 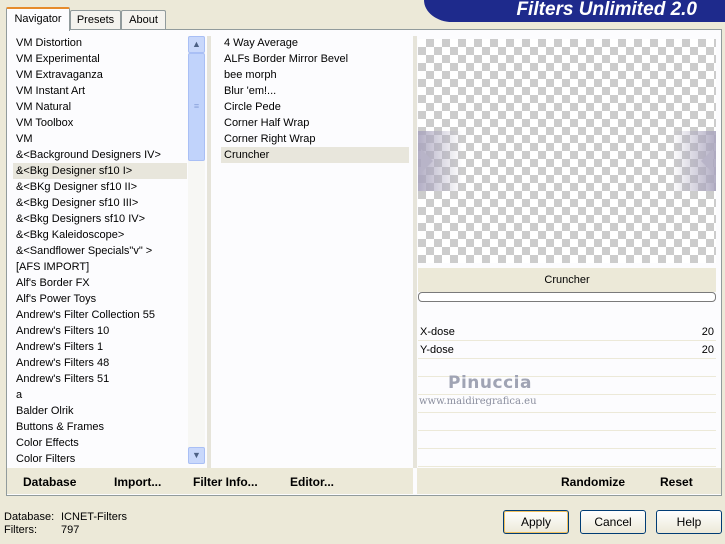 I want to click on preview-left-arrow-icon, so click(x=440, y=161).